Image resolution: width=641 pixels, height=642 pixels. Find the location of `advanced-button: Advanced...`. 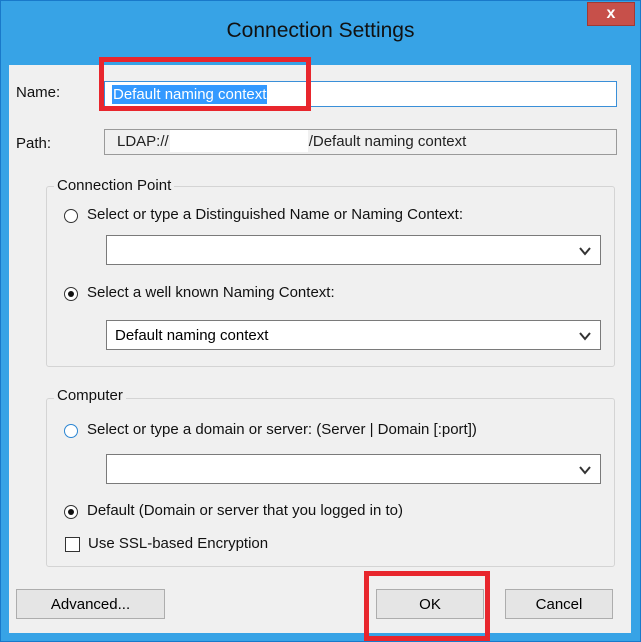

advanced-button: Advanced... is located at coordinates (90, 604).